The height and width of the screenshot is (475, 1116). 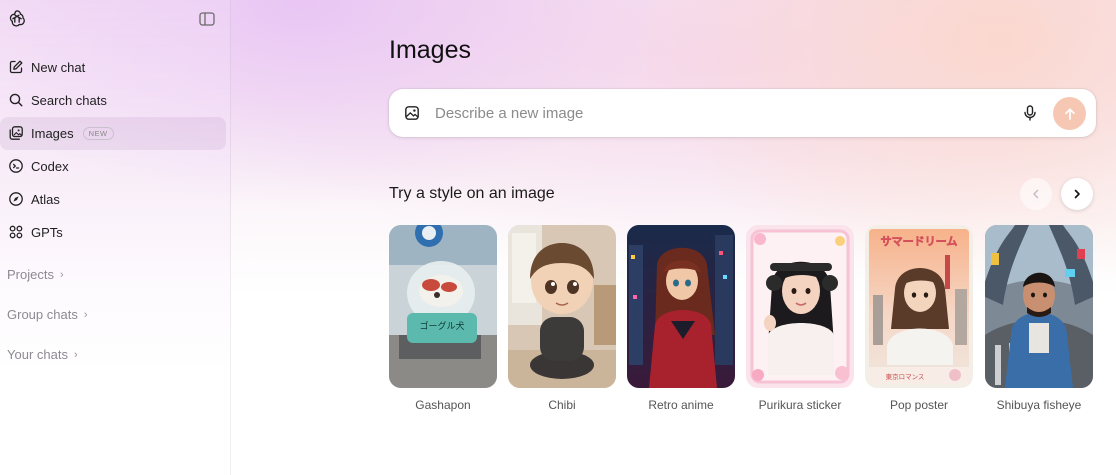 I want to click on sidebar-section-projects: Projects ›, so click(x=35, y=274).